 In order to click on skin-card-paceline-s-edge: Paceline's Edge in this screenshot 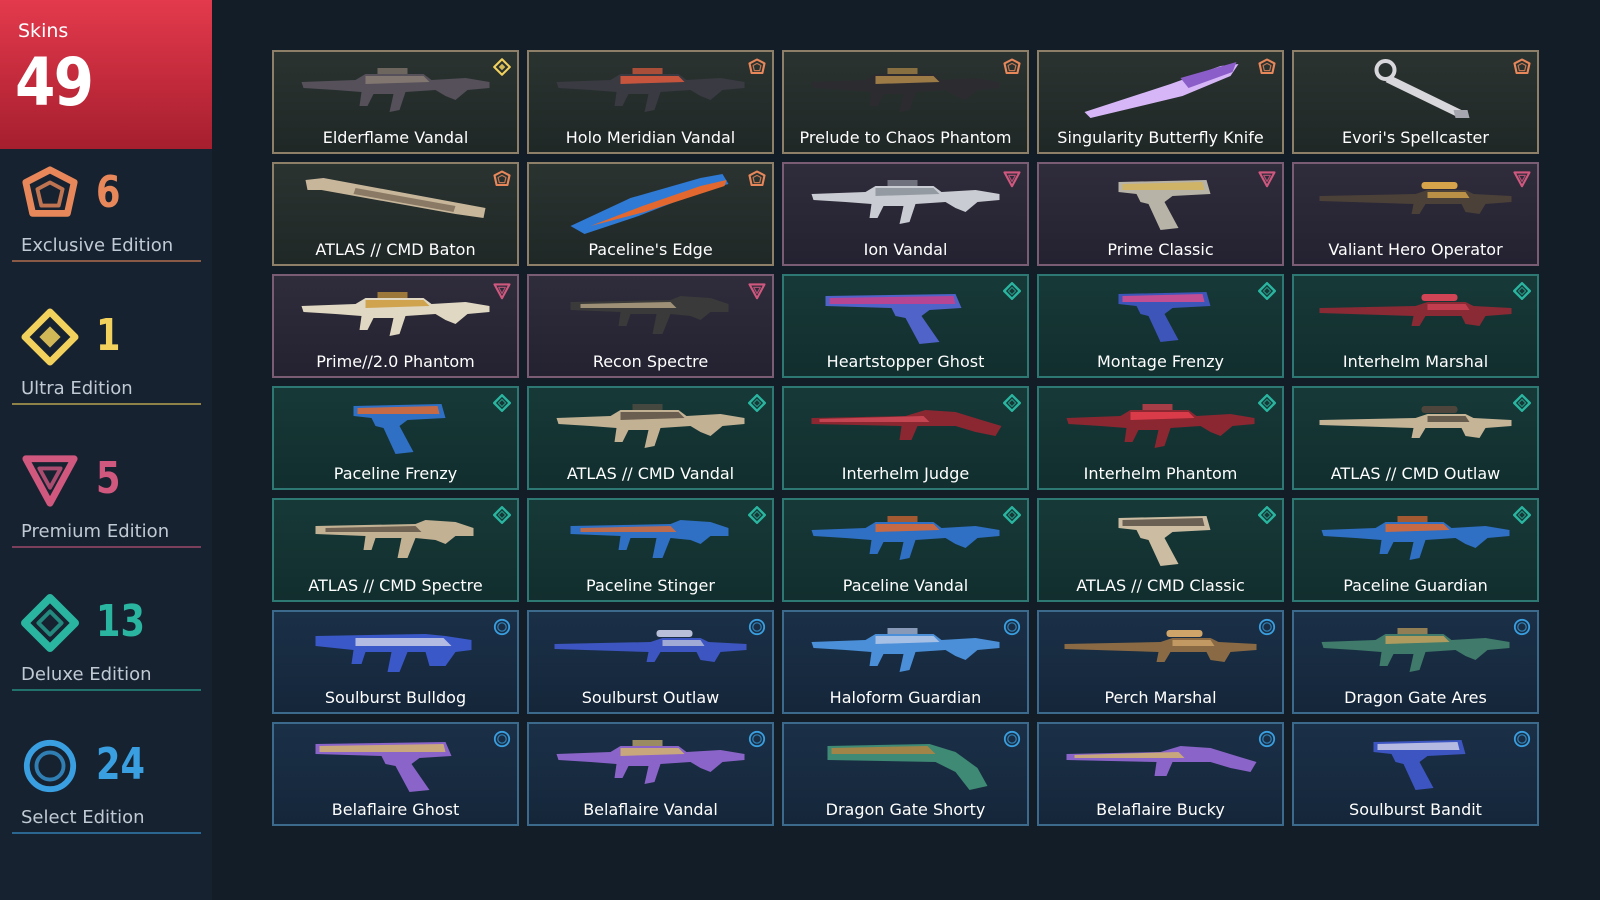, I will do `click(650, 214)`.